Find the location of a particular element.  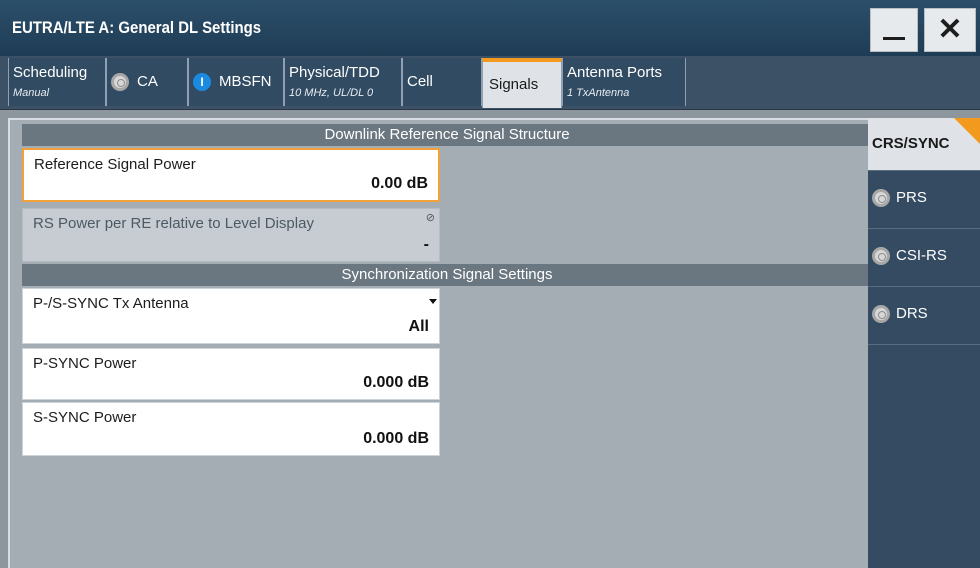

minimize-icon is located at coordinates (894, 38).